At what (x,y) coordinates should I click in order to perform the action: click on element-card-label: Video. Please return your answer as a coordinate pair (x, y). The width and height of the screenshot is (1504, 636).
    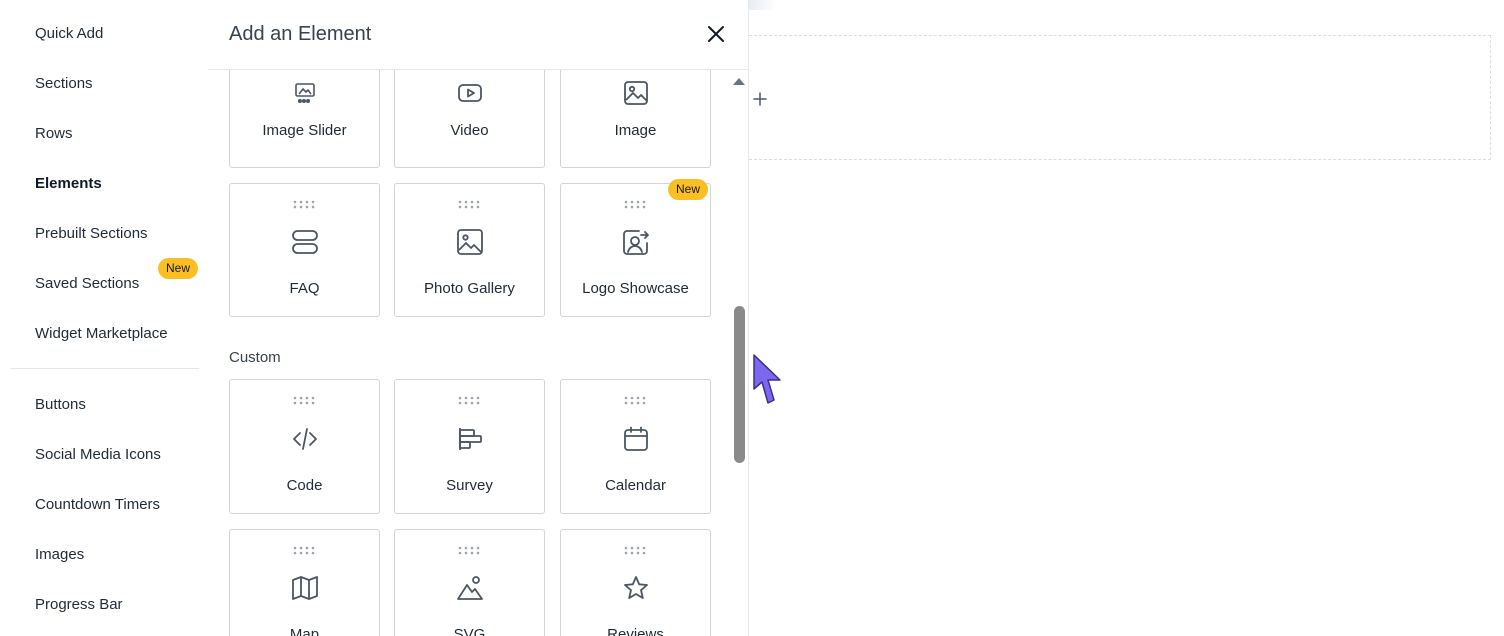
    Looking at the image, I should click on (469, 130).